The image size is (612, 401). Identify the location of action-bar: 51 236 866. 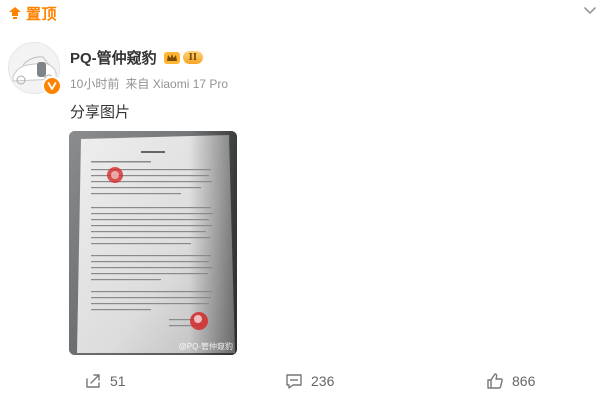
(306, 384).